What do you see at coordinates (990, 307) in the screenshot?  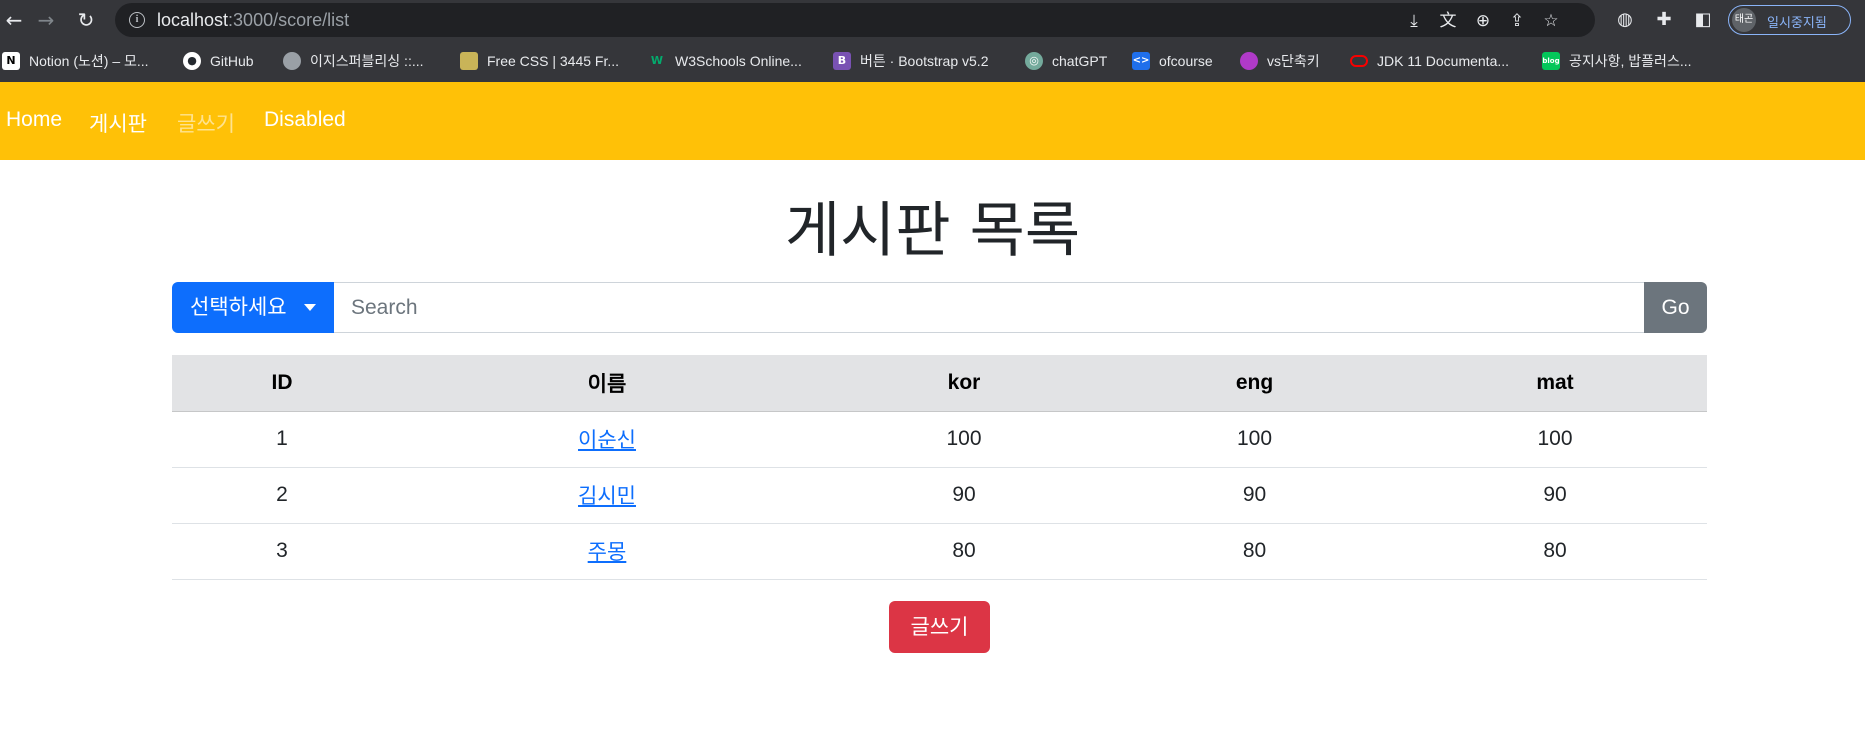 I see `search-input` at bounding box center [990, 307].